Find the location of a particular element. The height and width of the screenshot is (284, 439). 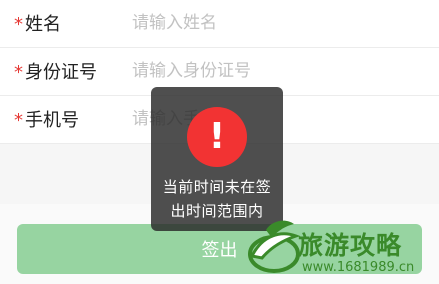

watermark: 旅游攻略 www.1681989.cn is located at coordinates (337, 250).